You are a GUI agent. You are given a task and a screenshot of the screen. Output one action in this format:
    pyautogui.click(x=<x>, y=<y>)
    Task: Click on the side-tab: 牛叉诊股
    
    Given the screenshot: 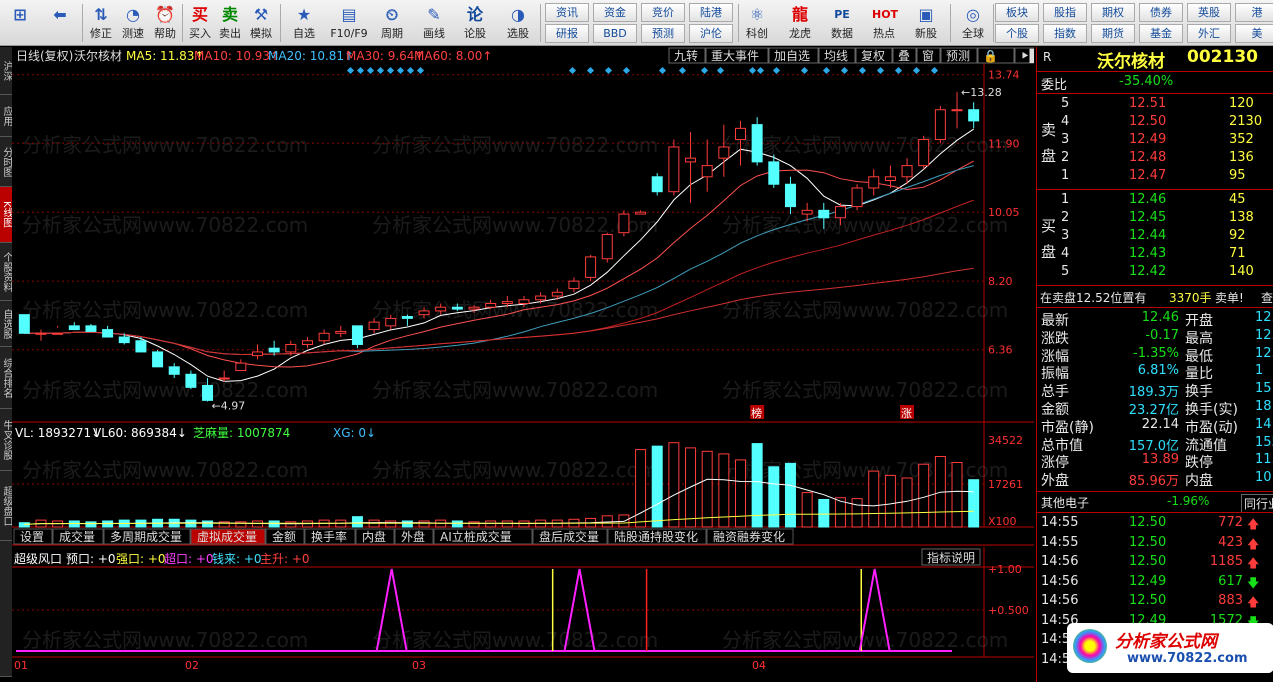 What is the action you would take?
    pyautogui.click(x=6, y=440)
    